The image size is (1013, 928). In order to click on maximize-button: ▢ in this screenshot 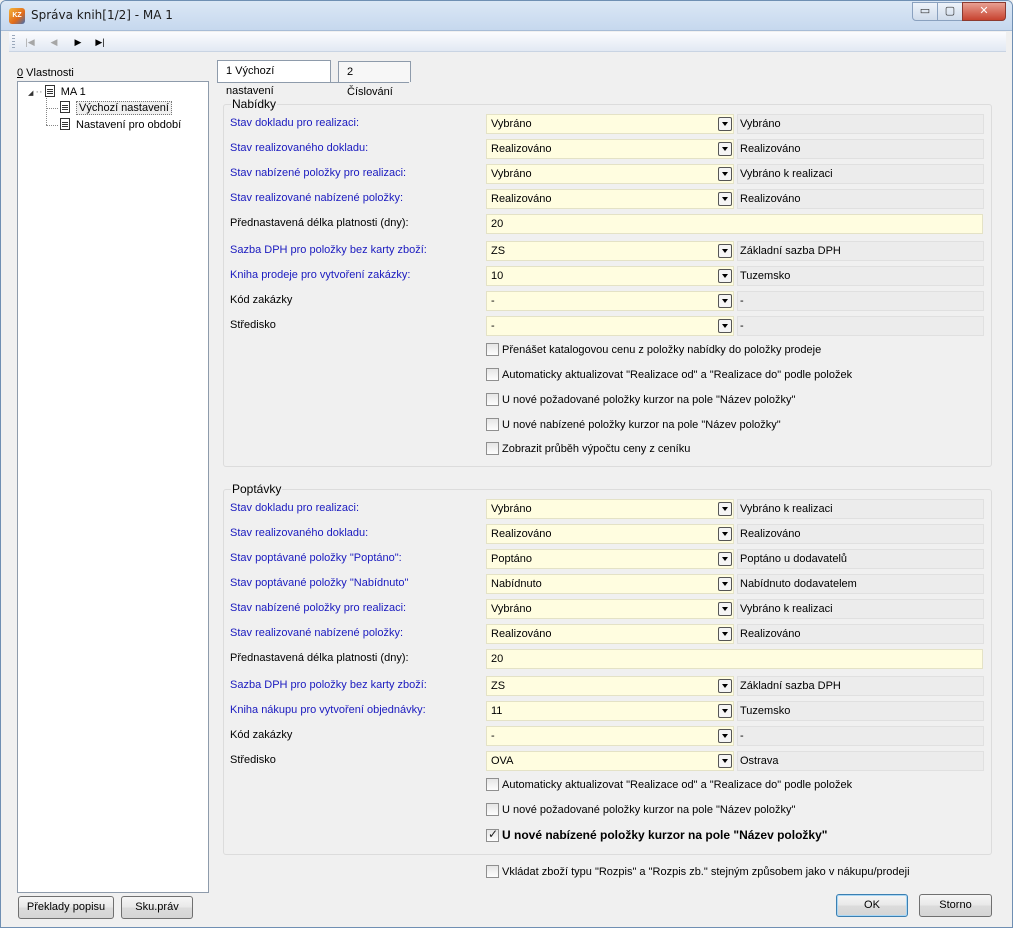, I will do `click(950, 11)`.